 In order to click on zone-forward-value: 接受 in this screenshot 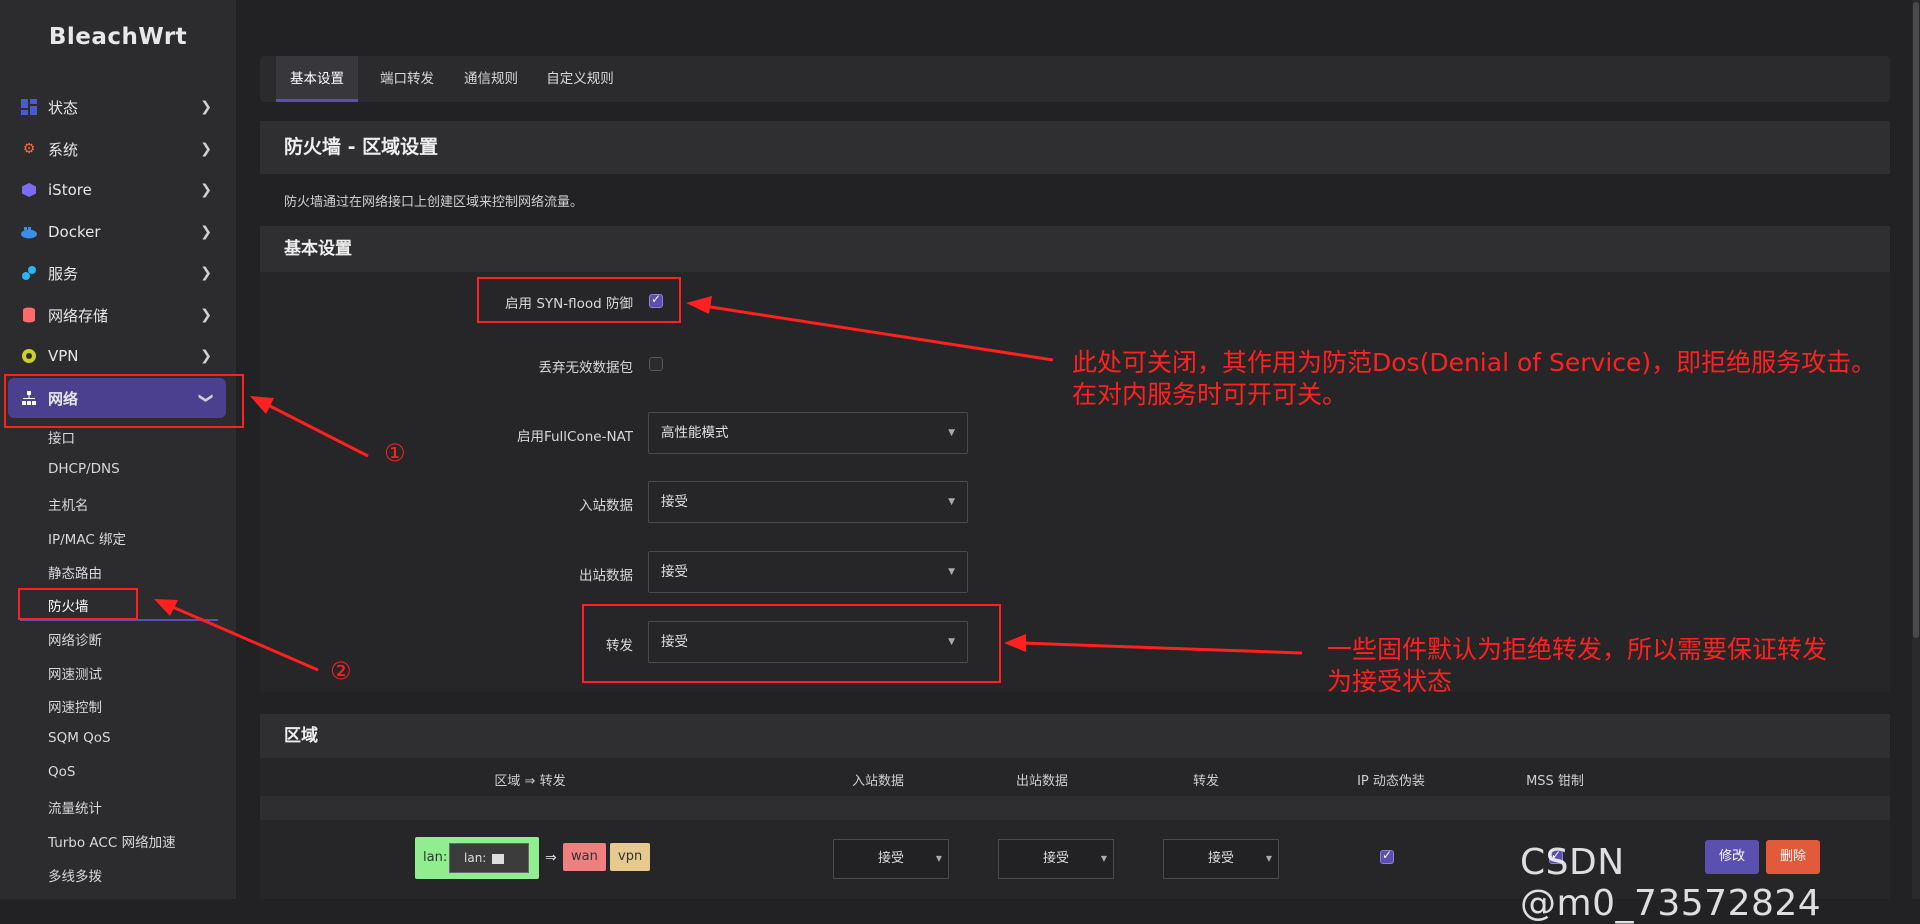, I will do `click(1220, 858)`.